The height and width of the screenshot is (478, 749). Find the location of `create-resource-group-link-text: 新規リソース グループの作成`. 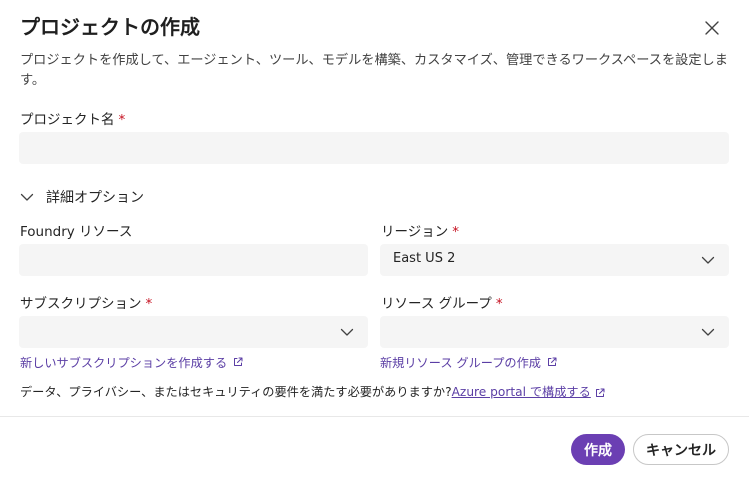

create-resource-group-link-text: 新規リソース グループの作成 is located at coordinates (460, 363).